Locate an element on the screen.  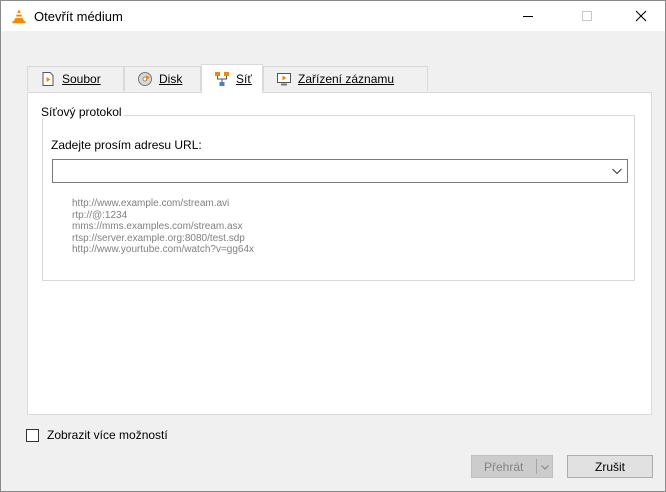
tab-file: Soubor is located at coordinates (75, 78).